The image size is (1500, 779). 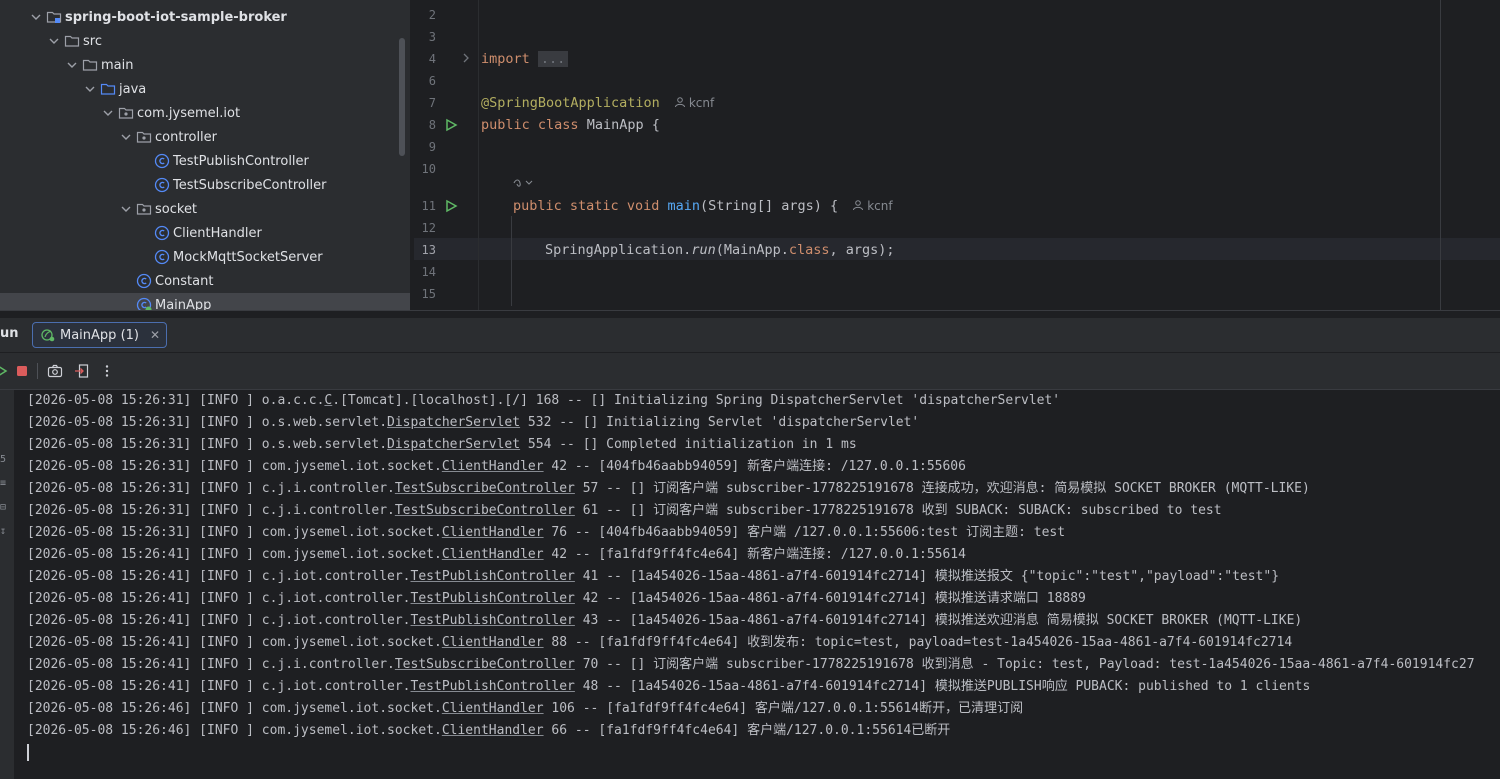 What do you see at coordinates (3, 531) in the screenshot?
I see `download-icon: ↧` at bounding box center [3, 531].